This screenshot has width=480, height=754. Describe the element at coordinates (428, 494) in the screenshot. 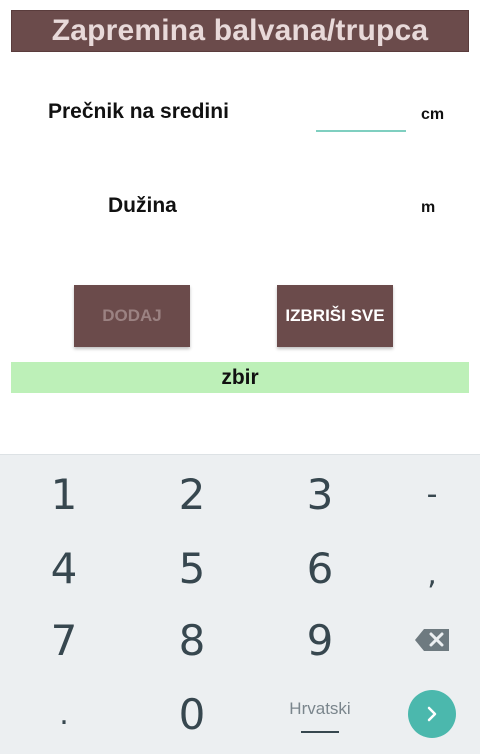

I see `key-minus: -` at that location.